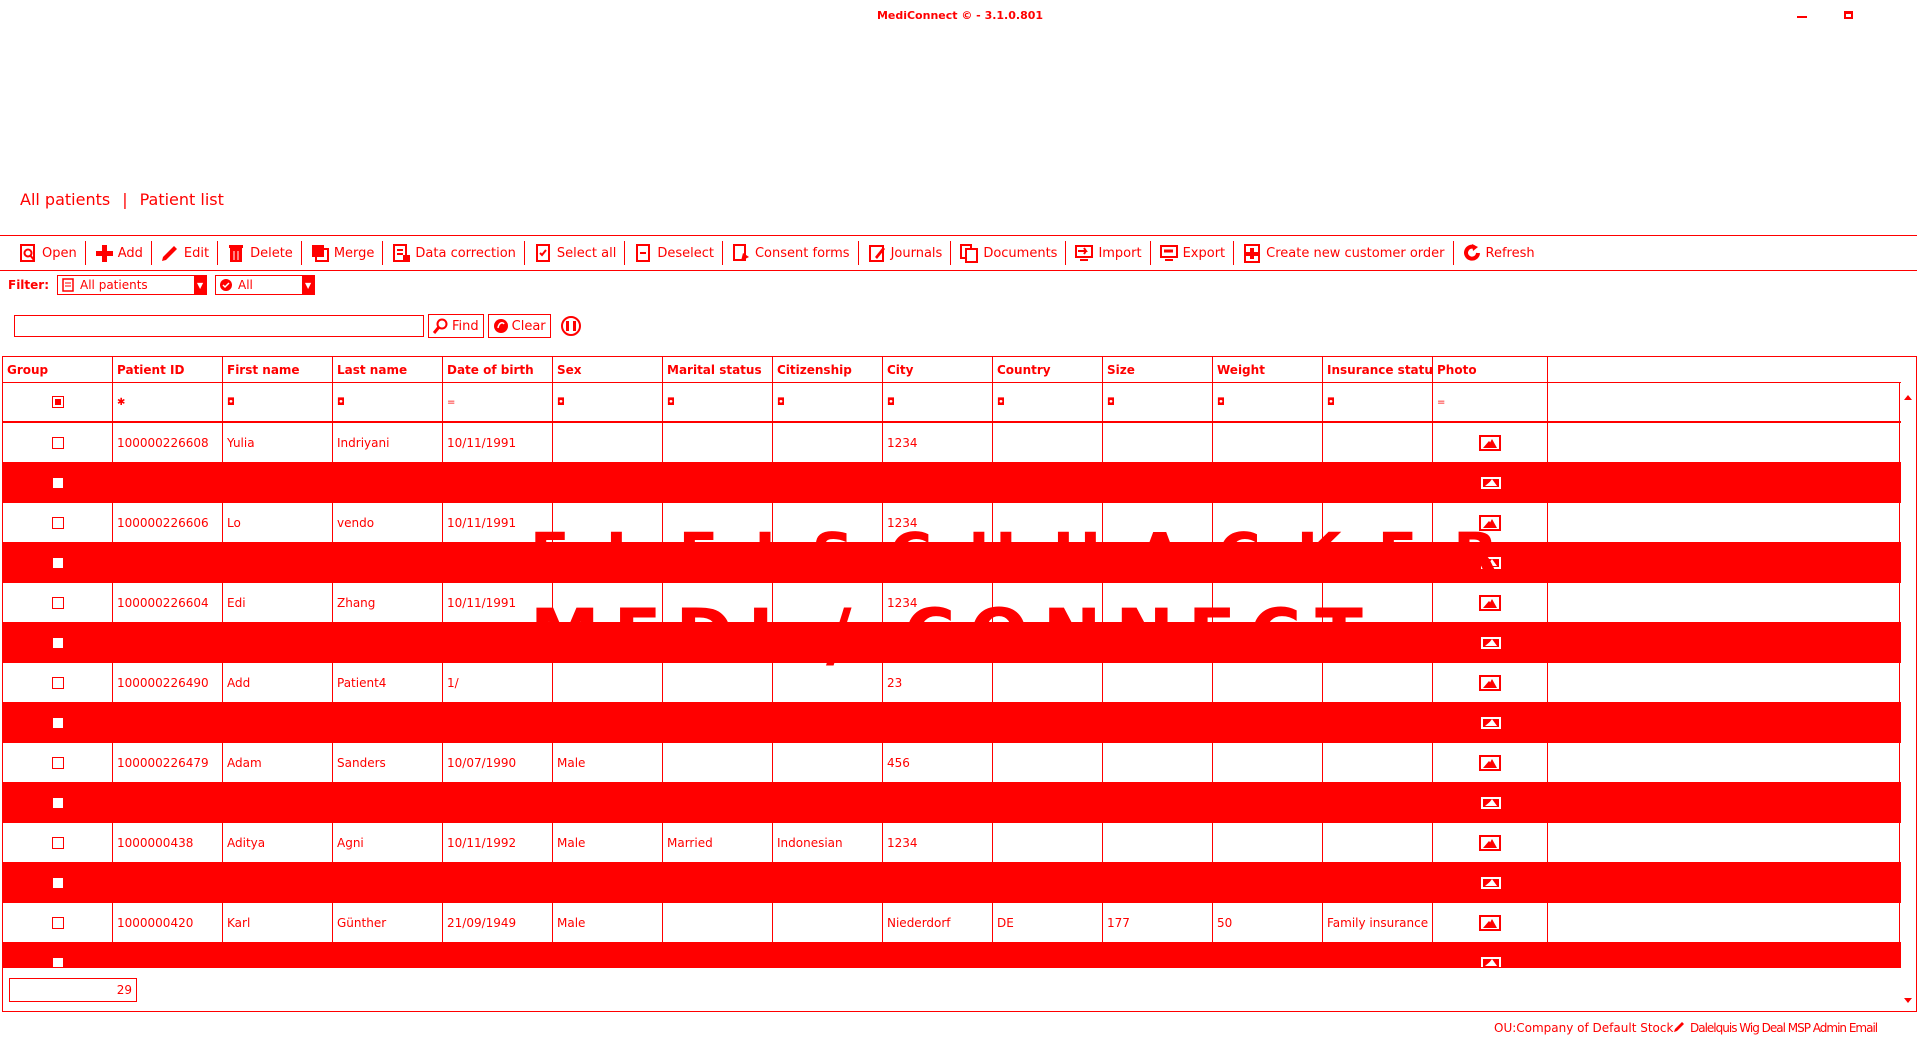 This screenshot has height=1040, width=1920. I want to click on documents-button: Documents, so click(1008, 253).